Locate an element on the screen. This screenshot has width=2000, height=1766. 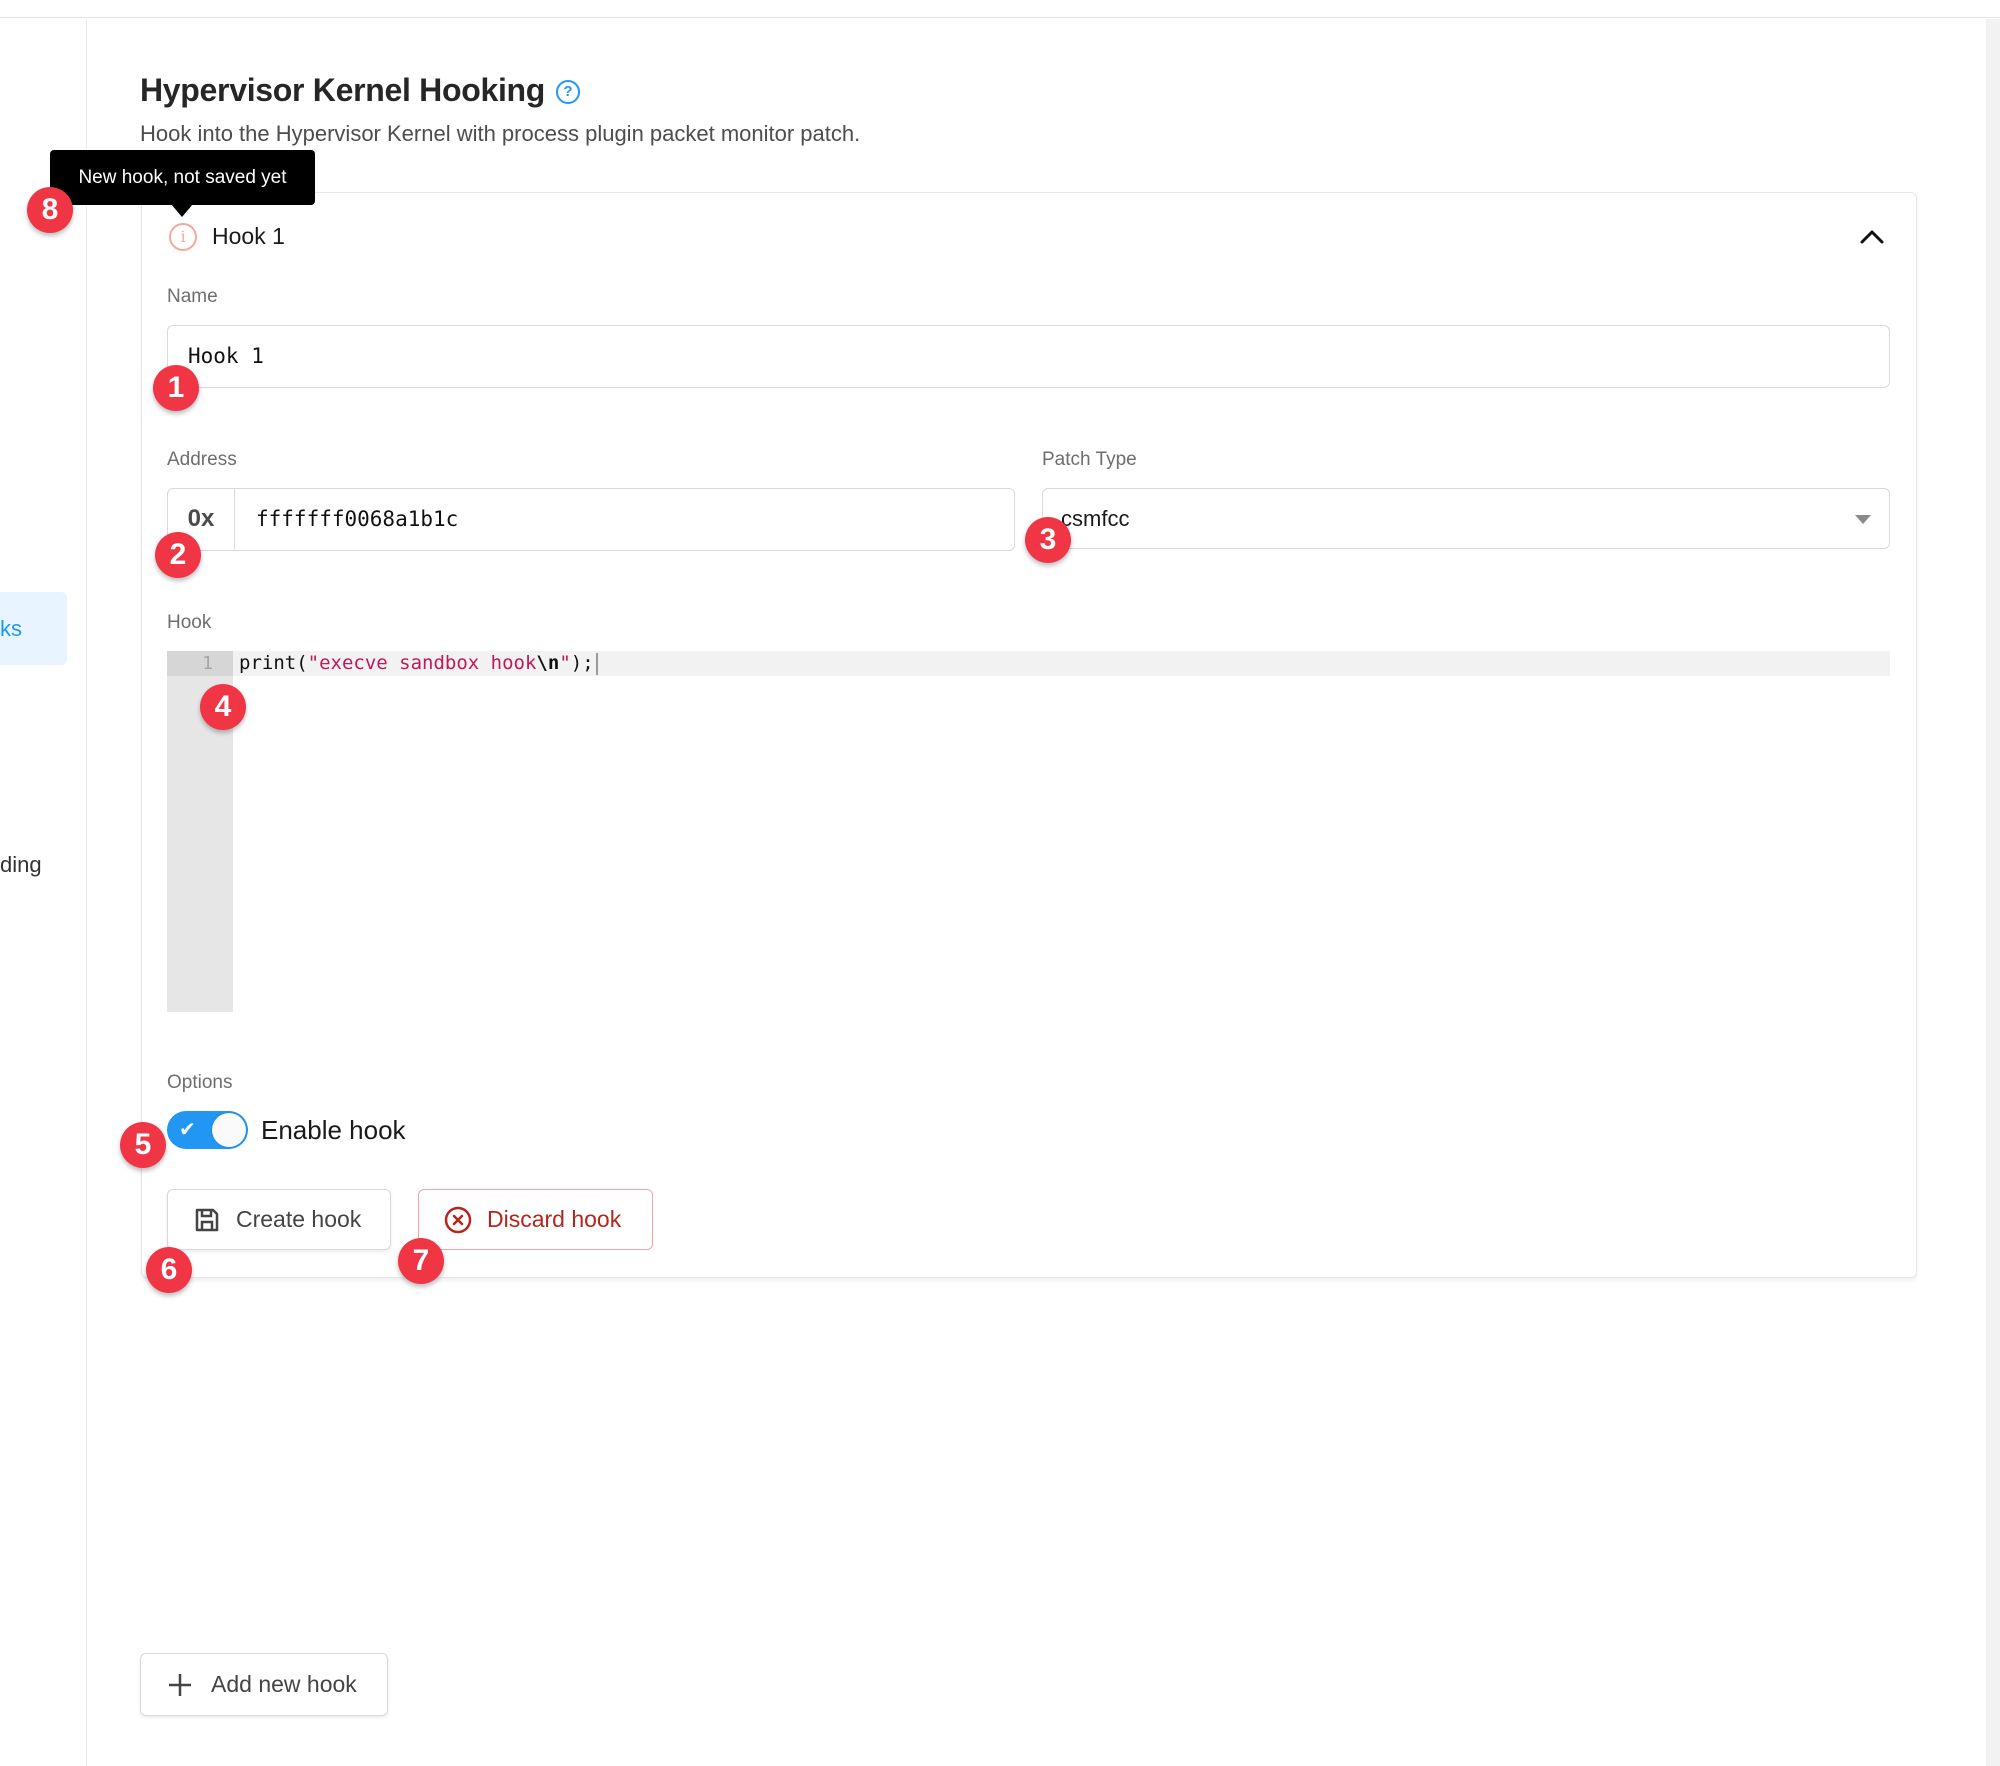
collapse-button is located at coordinates (1872, 237).